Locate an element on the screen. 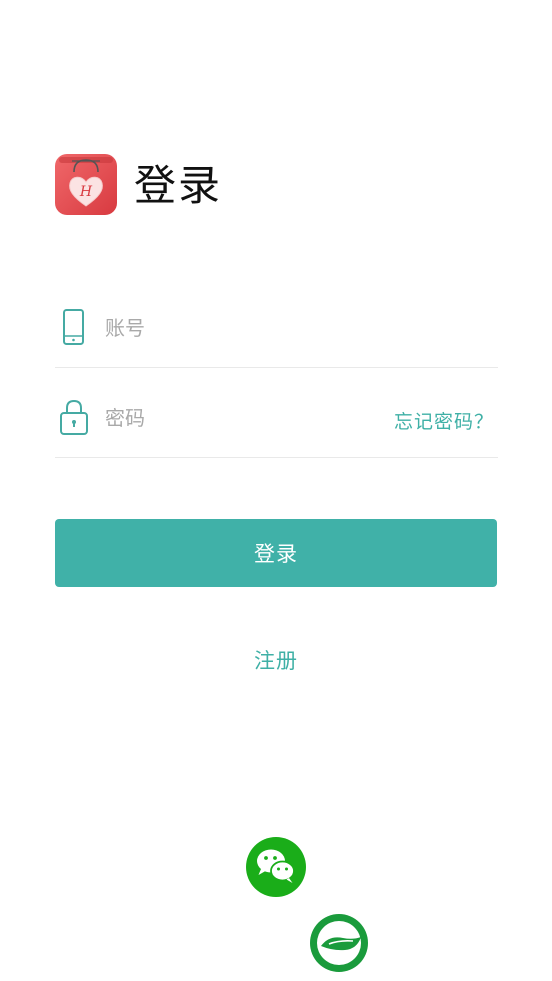 The height and width of the screenshot is (981, 552). wechat-login-button is located at coordinates (276, 867).